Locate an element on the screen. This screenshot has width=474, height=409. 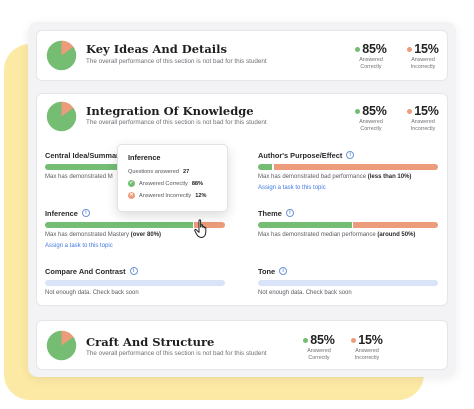
topic-name: Author's Purpose/Effect is located at coordinates (300, 155).